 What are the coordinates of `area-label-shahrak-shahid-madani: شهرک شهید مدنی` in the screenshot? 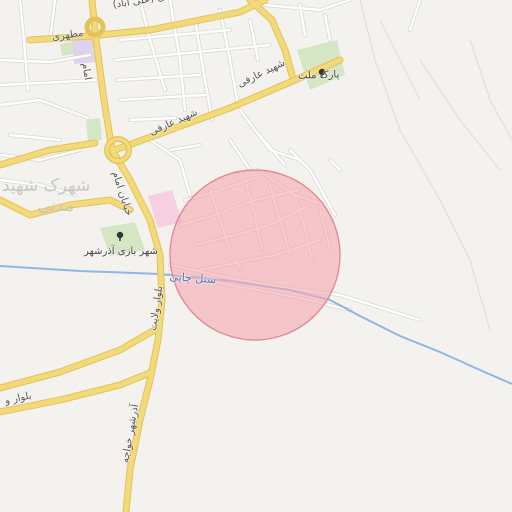 It's located at (46, 196).